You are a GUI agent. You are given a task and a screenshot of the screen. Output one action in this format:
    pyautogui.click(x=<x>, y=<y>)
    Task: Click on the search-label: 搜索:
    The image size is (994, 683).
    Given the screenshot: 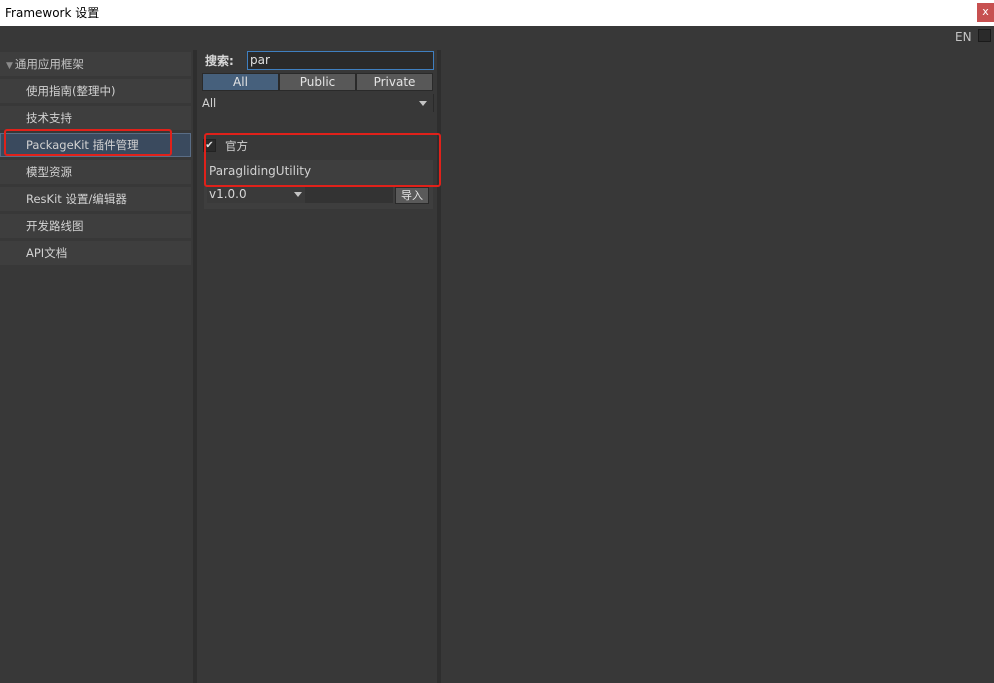 What is the action you would take?
    pyautogui.click(x=219, y=61)
    